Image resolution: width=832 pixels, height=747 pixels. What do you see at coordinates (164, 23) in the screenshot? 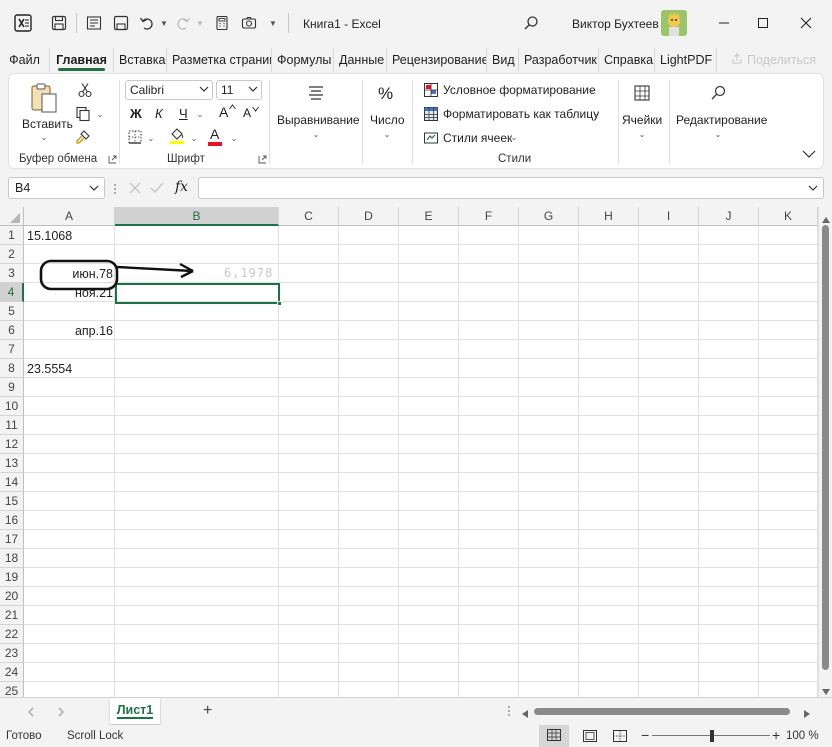
I see `undo-dropdown-icon: ▼` at bounding box center [164, 23].